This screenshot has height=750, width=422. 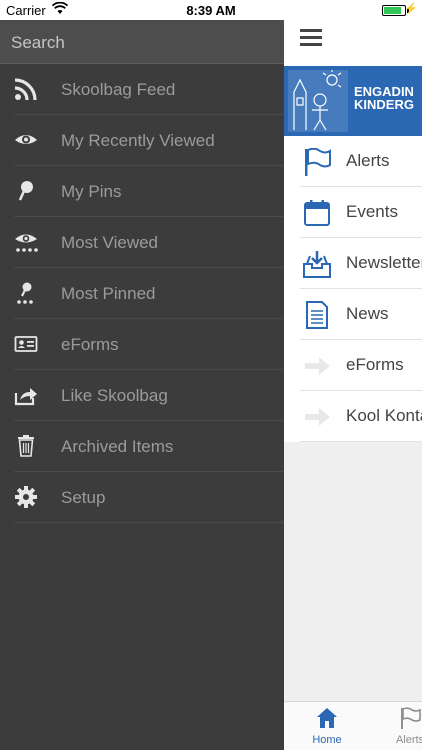 I want to click on list-item-alerts: Alerts, so click(x=361, y=161).